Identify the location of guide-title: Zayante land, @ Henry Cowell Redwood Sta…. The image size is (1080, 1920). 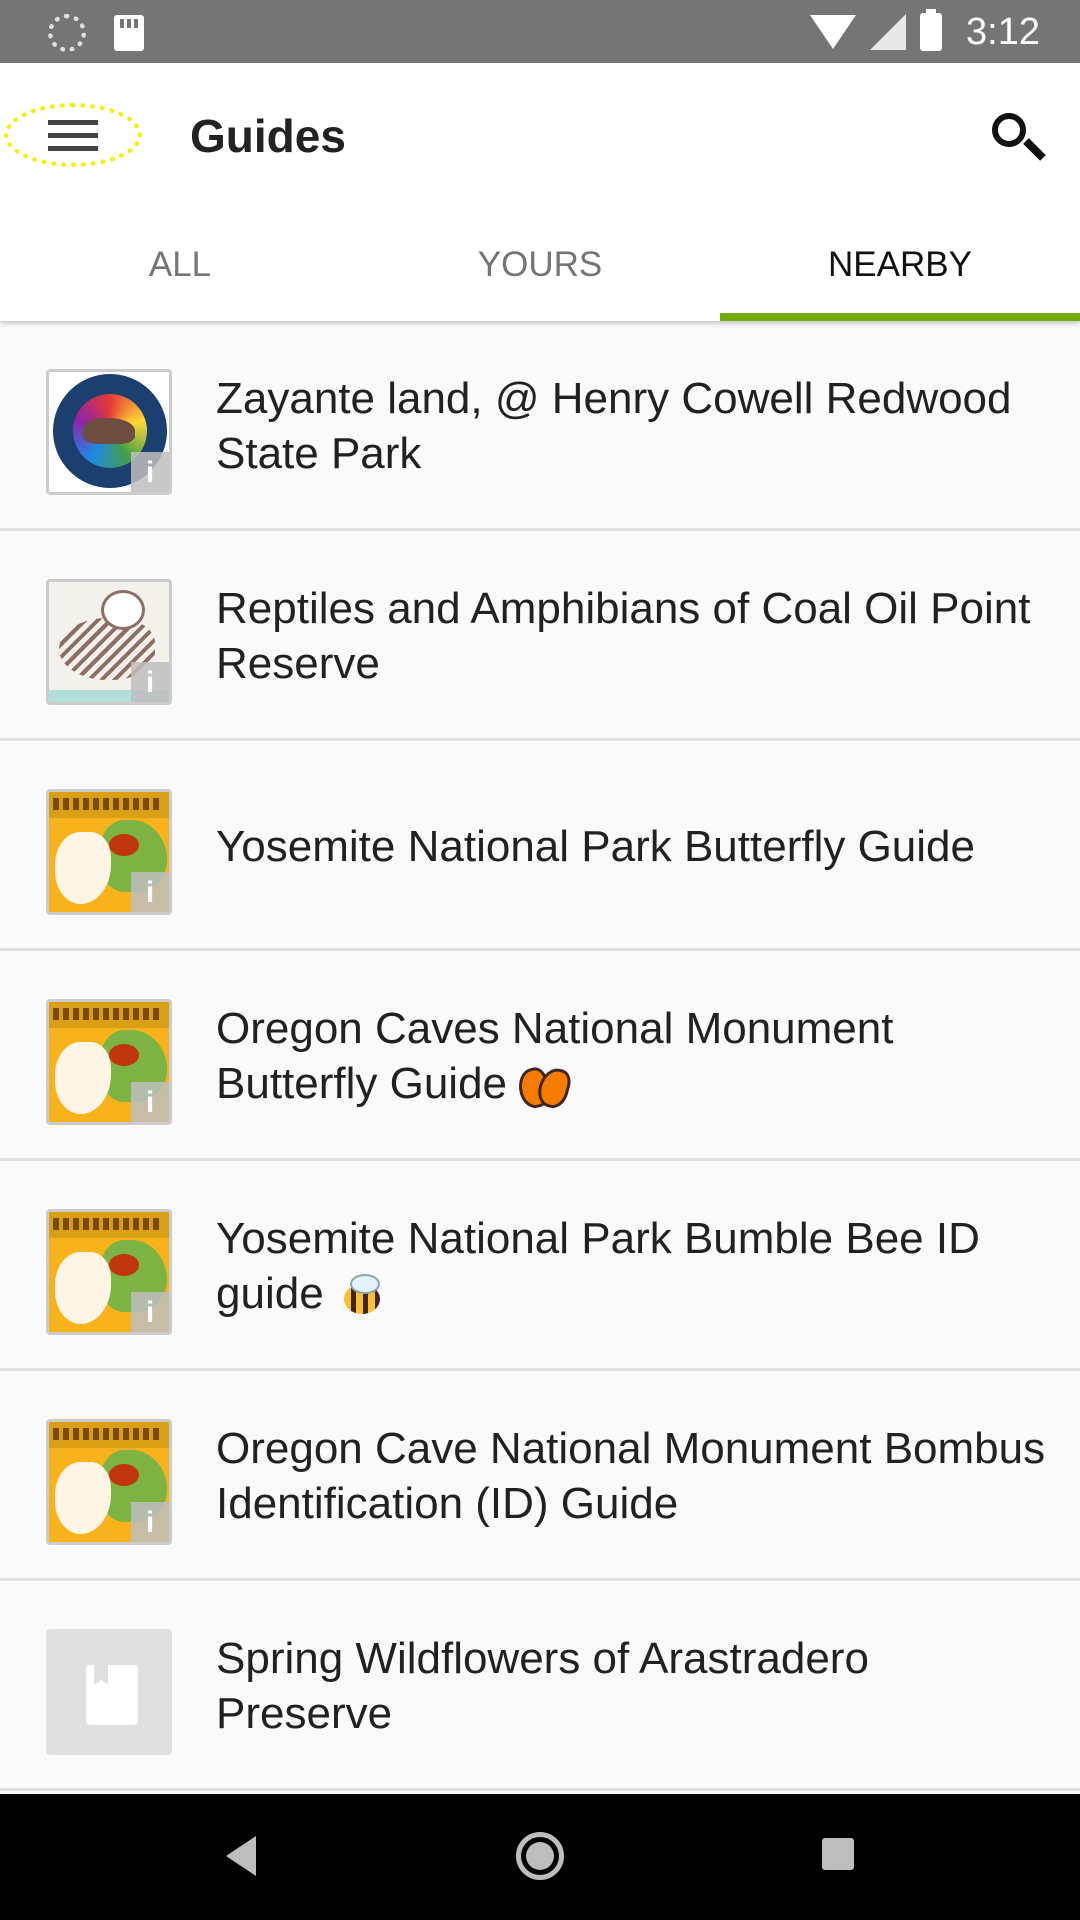
(614, 426).